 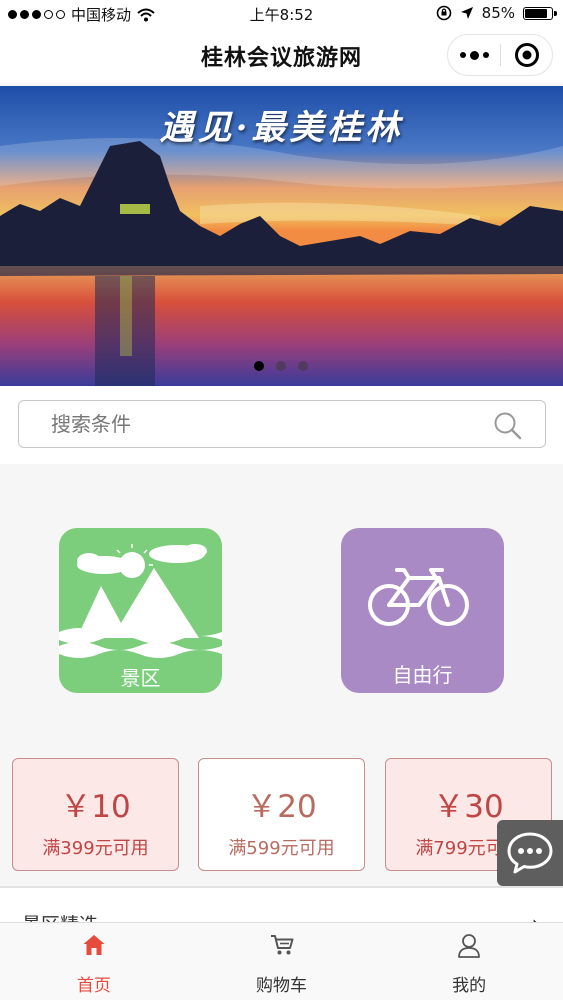 I want to click on more-button, so click(x=474, y=55).